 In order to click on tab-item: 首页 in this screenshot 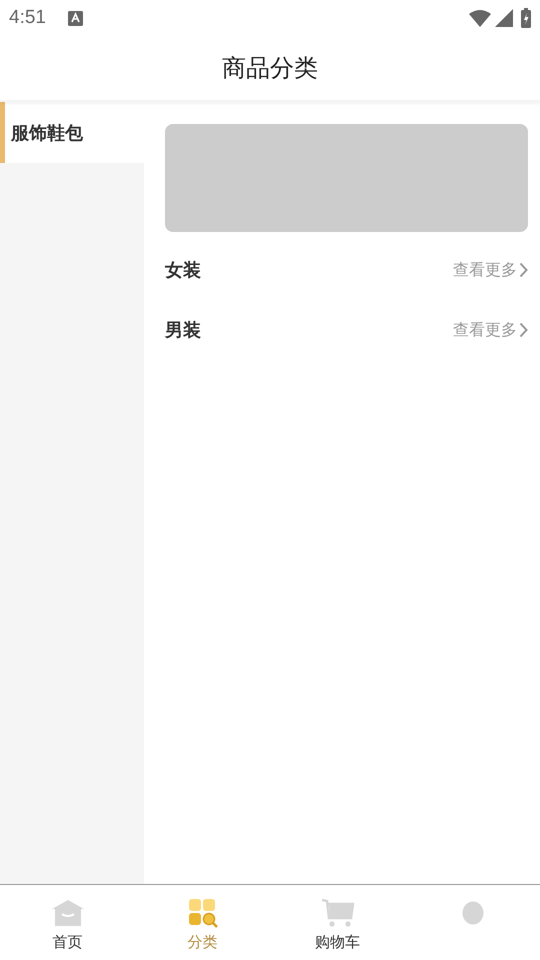, I will do `click(67, 922)`.